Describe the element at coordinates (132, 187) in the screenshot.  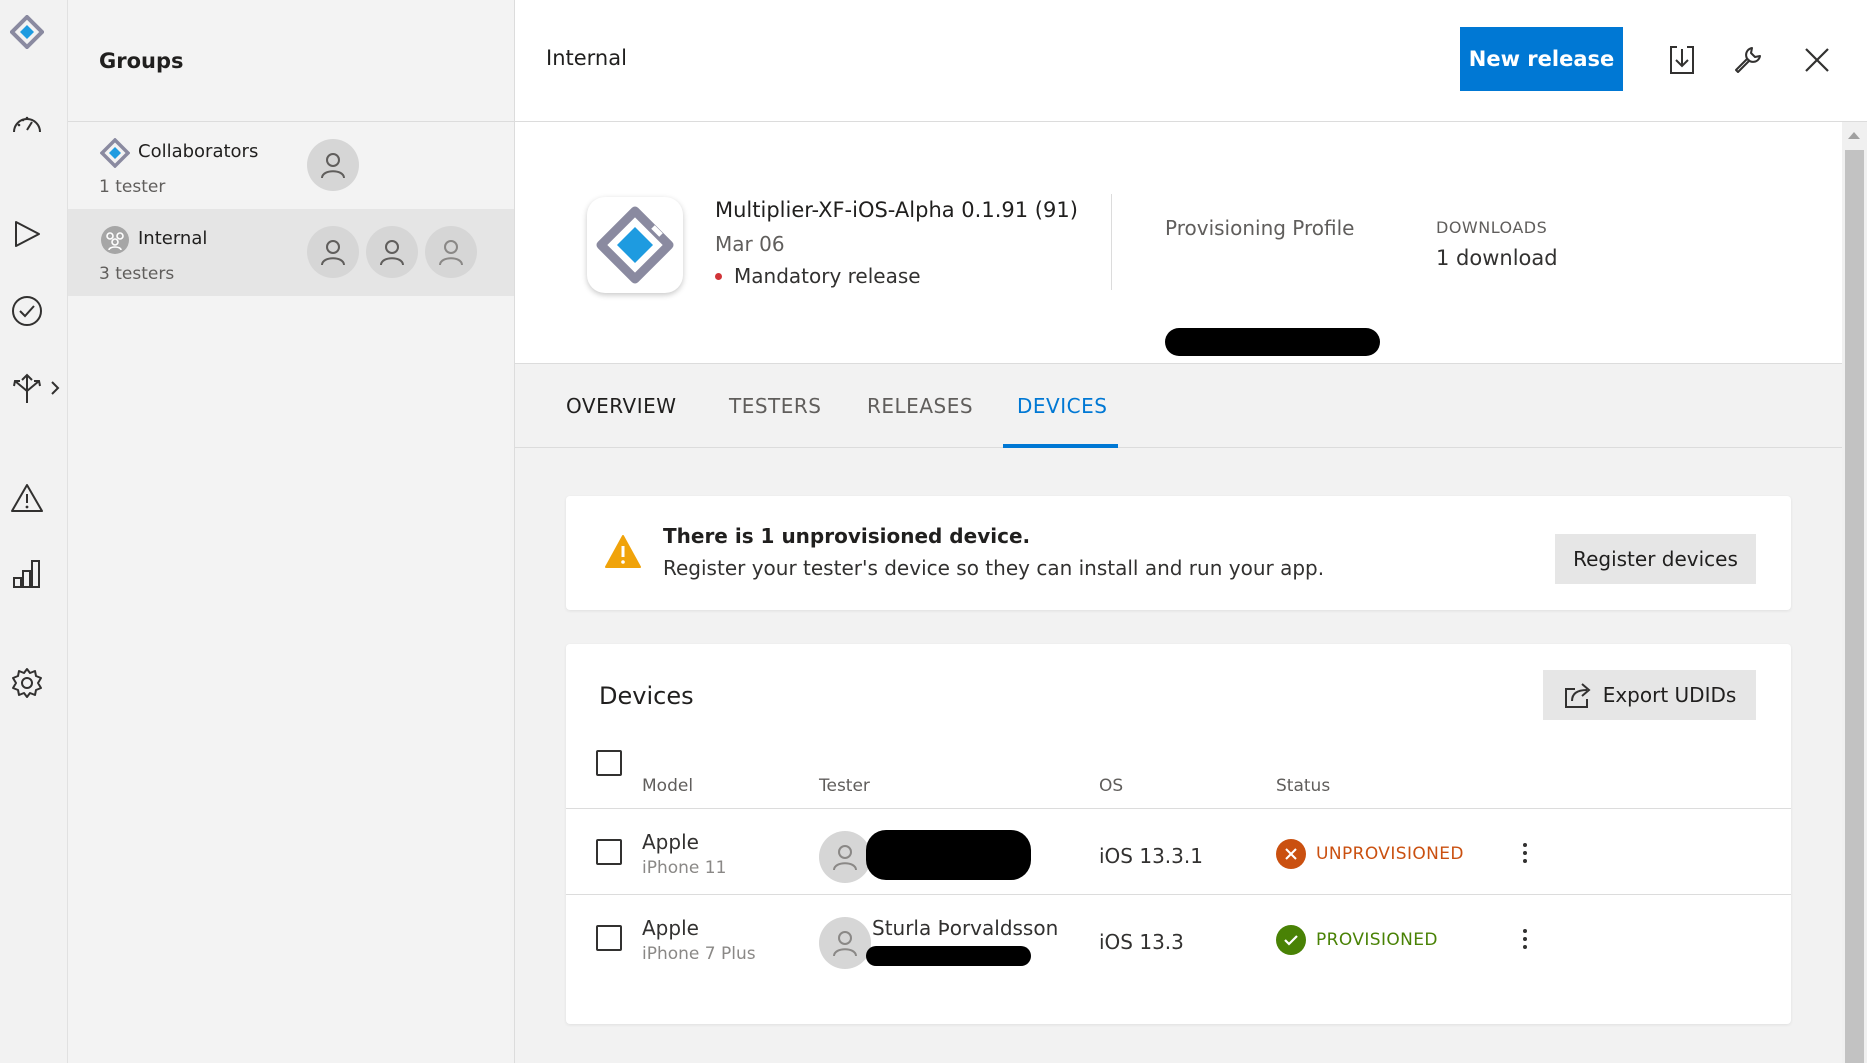
I see `group-tester-count: 1 tester` at that location.